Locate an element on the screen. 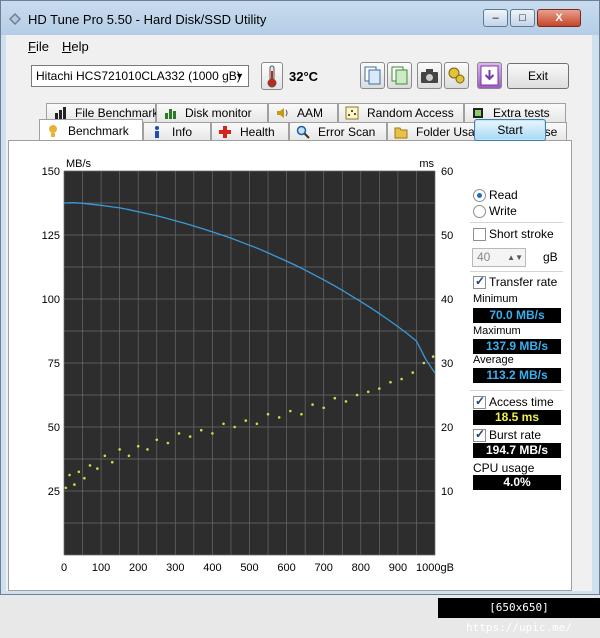  y-left-tick-label: 50 is located at coordinates (54, 428).